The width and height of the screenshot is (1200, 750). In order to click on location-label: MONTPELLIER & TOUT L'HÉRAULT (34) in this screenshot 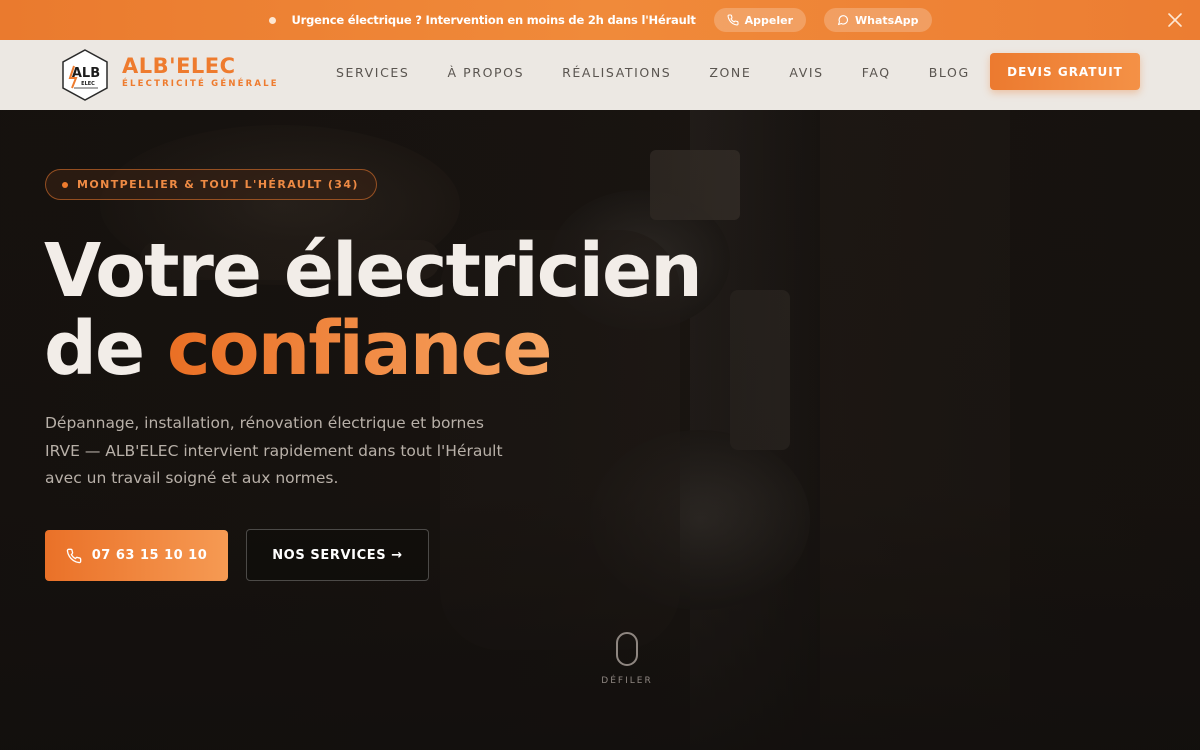, I will do `click(218, 184)`.